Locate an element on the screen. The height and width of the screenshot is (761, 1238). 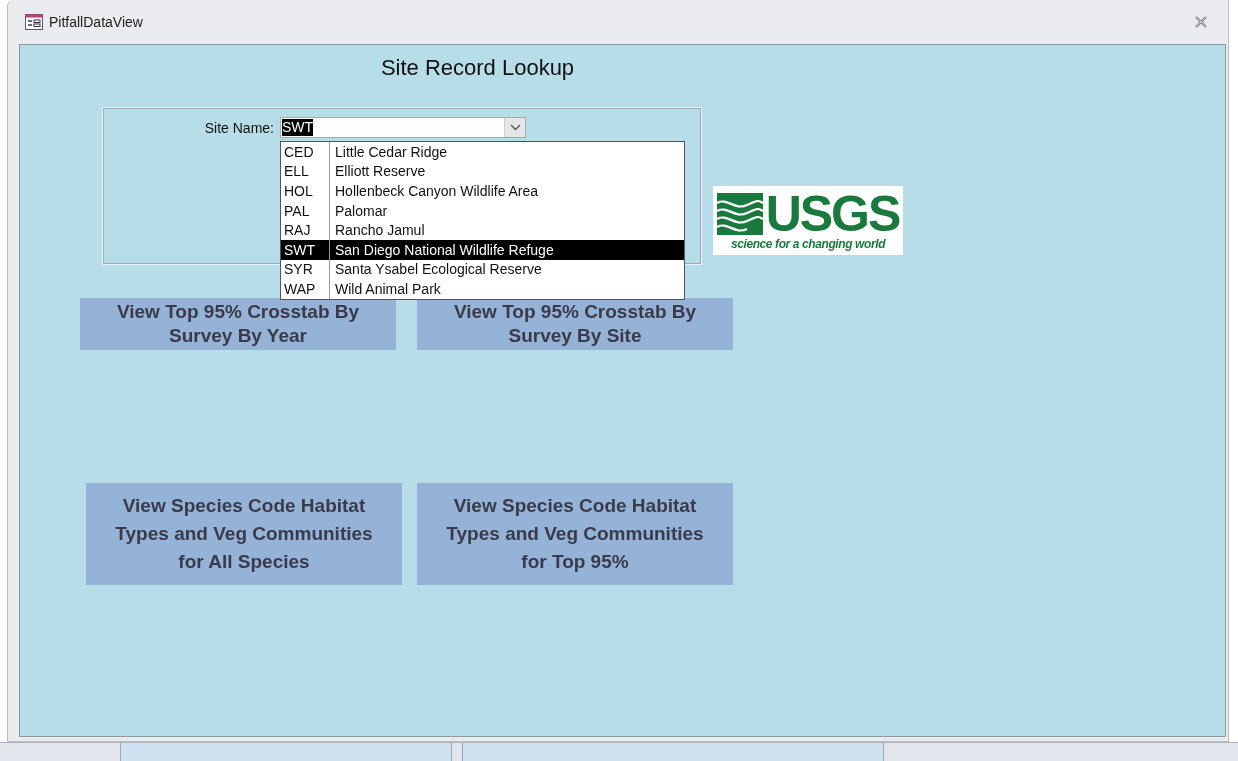
field-label: Site Name: is located at coordinates (238, 127).